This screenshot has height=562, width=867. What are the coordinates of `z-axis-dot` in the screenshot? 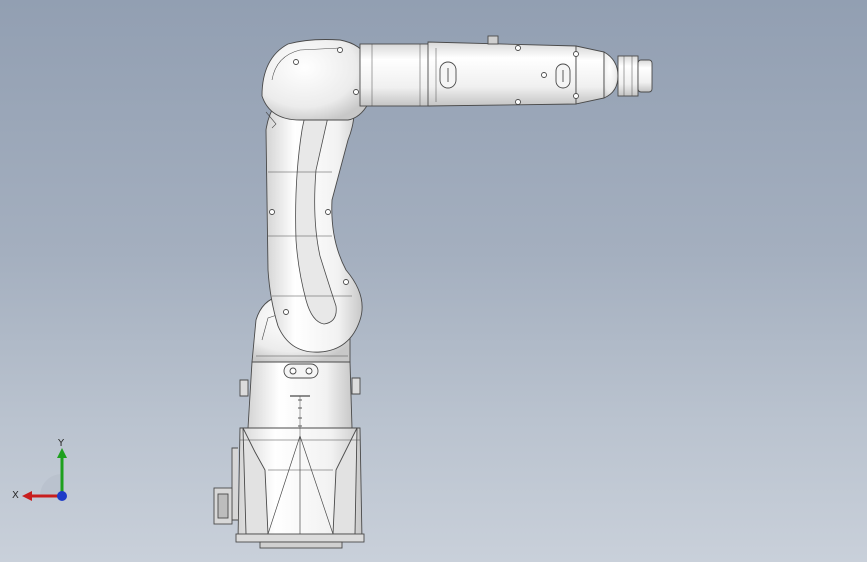 It's located at (62, 496).